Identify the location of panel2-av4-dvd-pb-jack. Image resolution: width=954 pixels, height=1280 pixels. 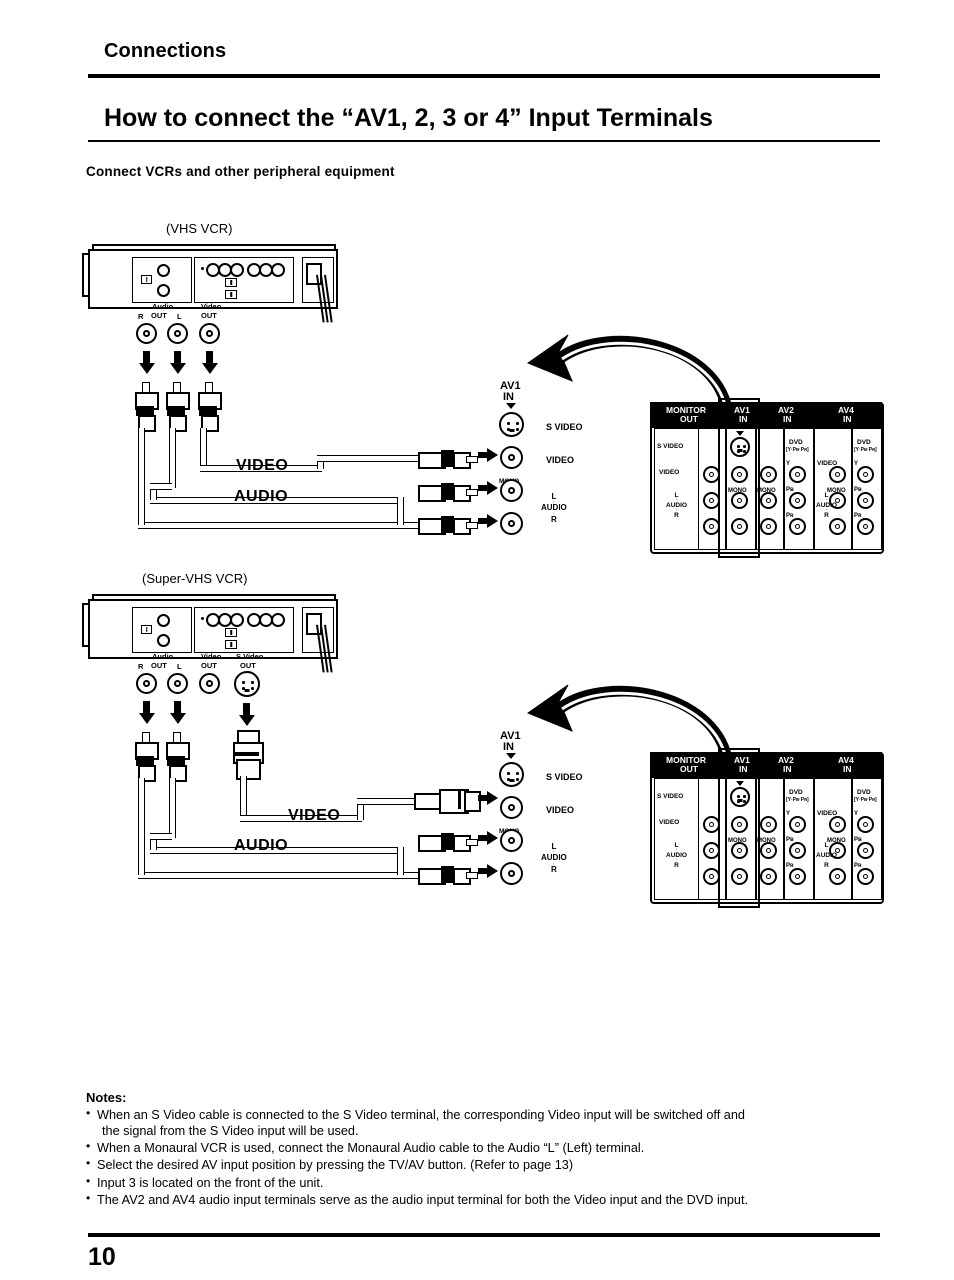
(865, 850).